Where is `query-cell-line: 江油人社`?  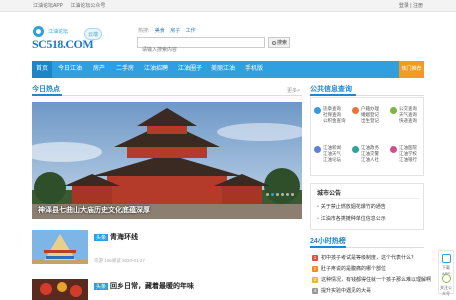
query-cell-line: 江油人社 is located at coordinates (370, 159).